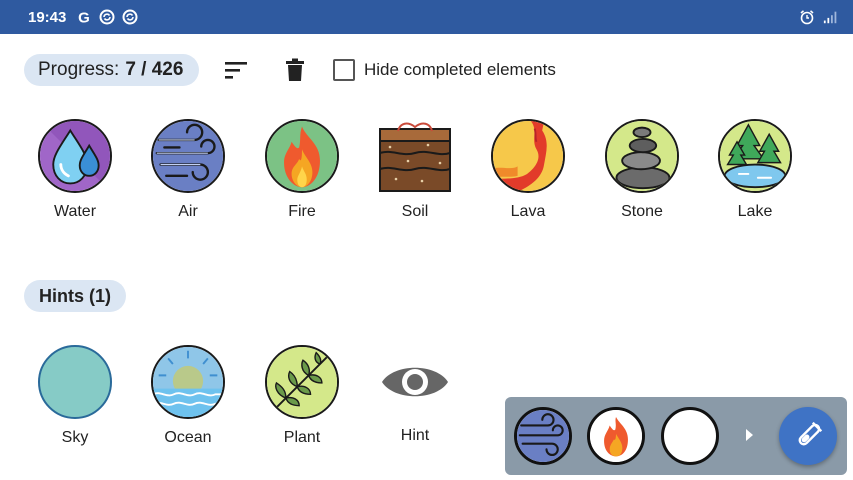 The width and height of the screenshot is (853, 480). I want to click on hint-label: Ocean, so click(188, 437).